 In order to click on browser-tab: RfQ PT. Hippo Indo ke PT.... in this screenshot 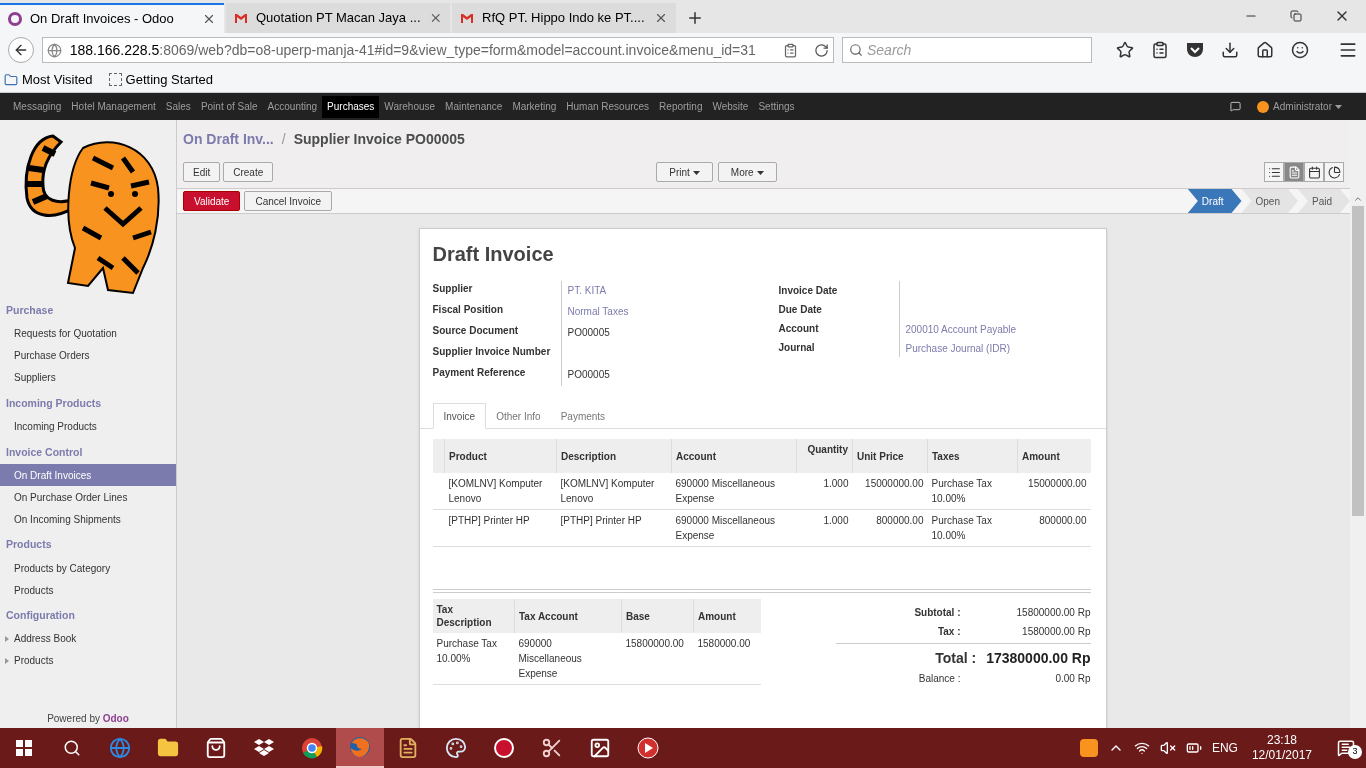, I will do `click(564, 18)`.